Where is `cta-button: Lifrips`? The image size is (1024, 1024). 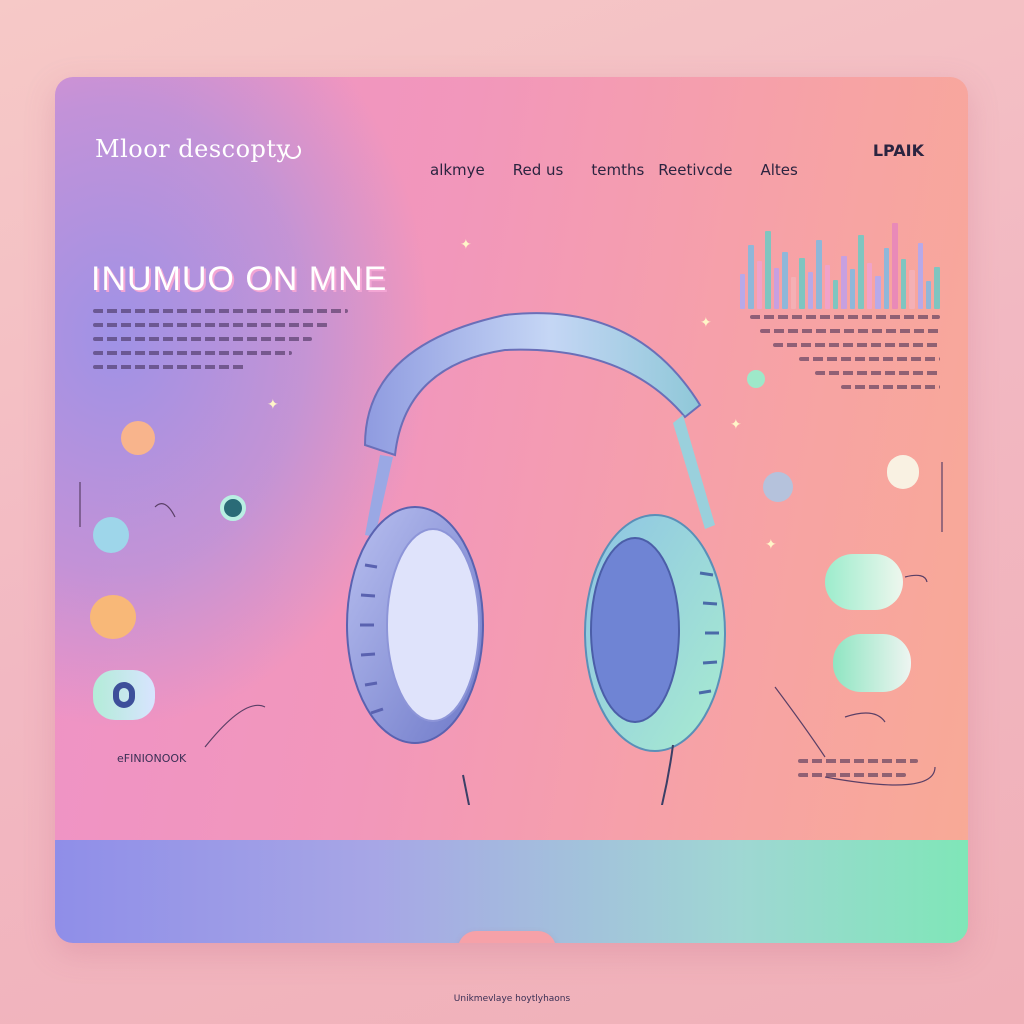
cta-button: Lifrips is located at coordinates (507, 937).